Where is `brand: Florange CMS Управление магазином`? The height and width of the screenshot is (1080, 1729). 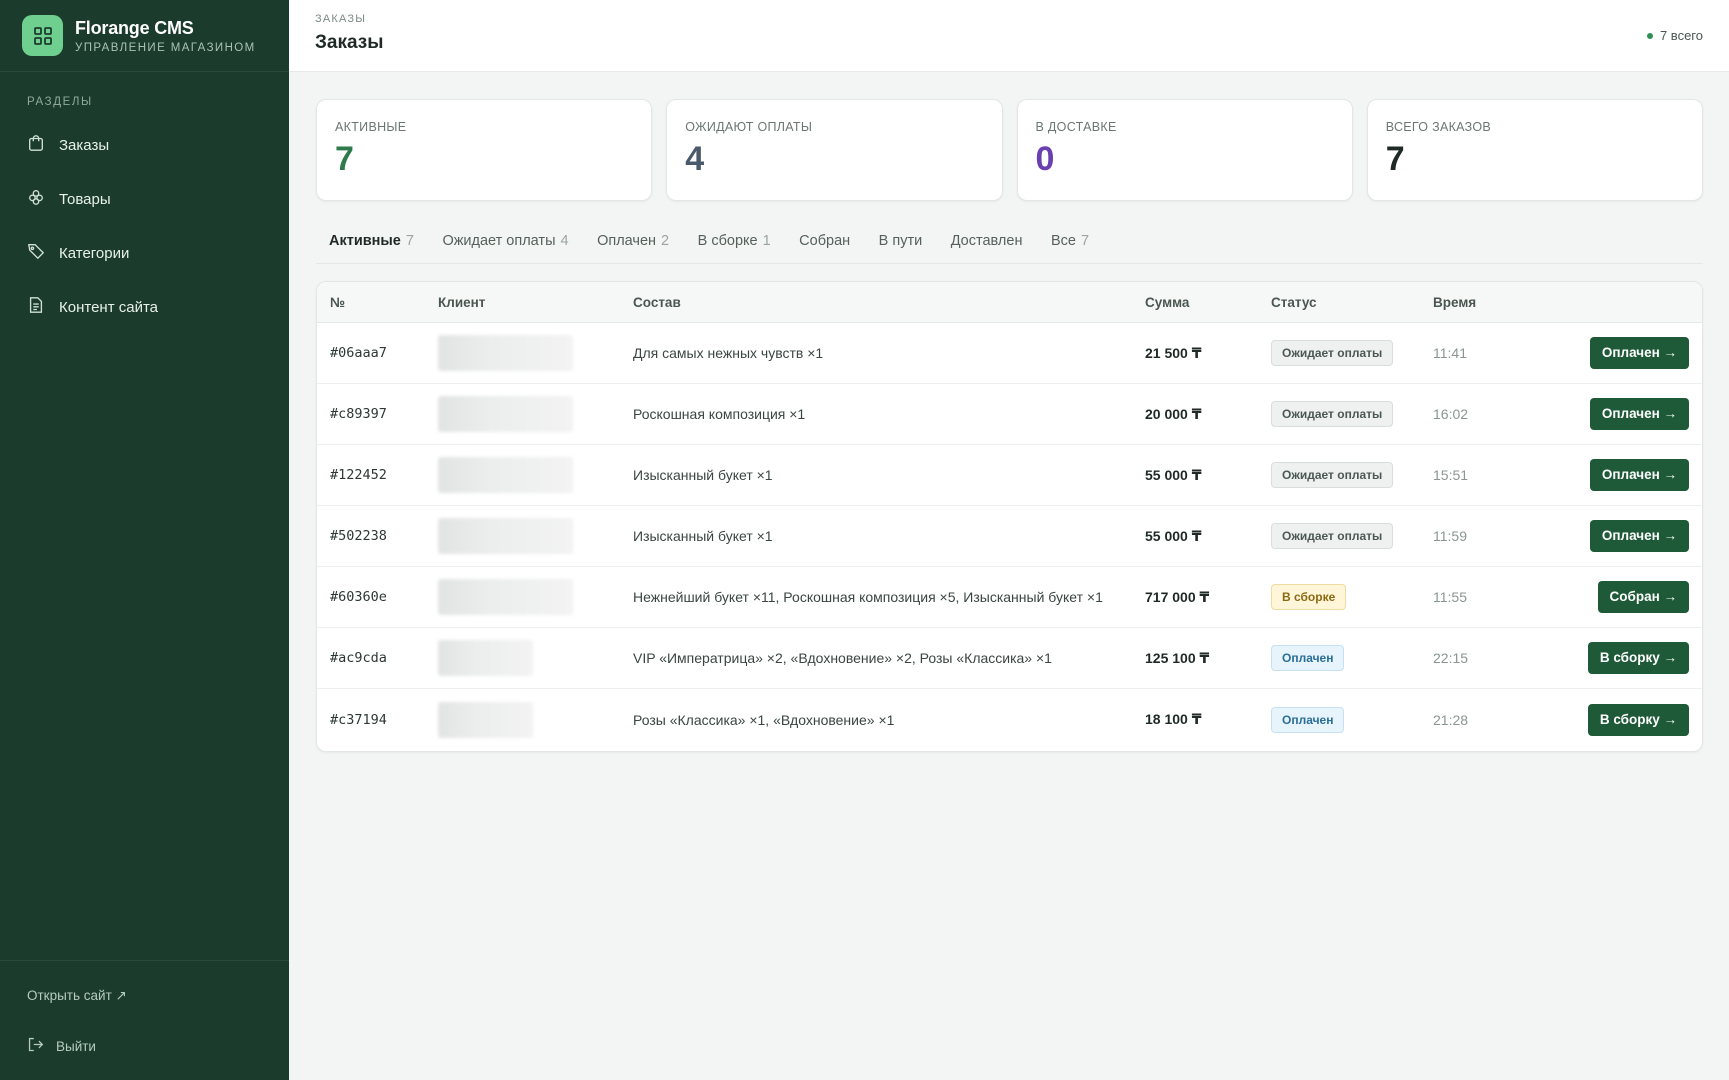
brand: Florange CMS Управление магазином is located at coordinates (144, 36).